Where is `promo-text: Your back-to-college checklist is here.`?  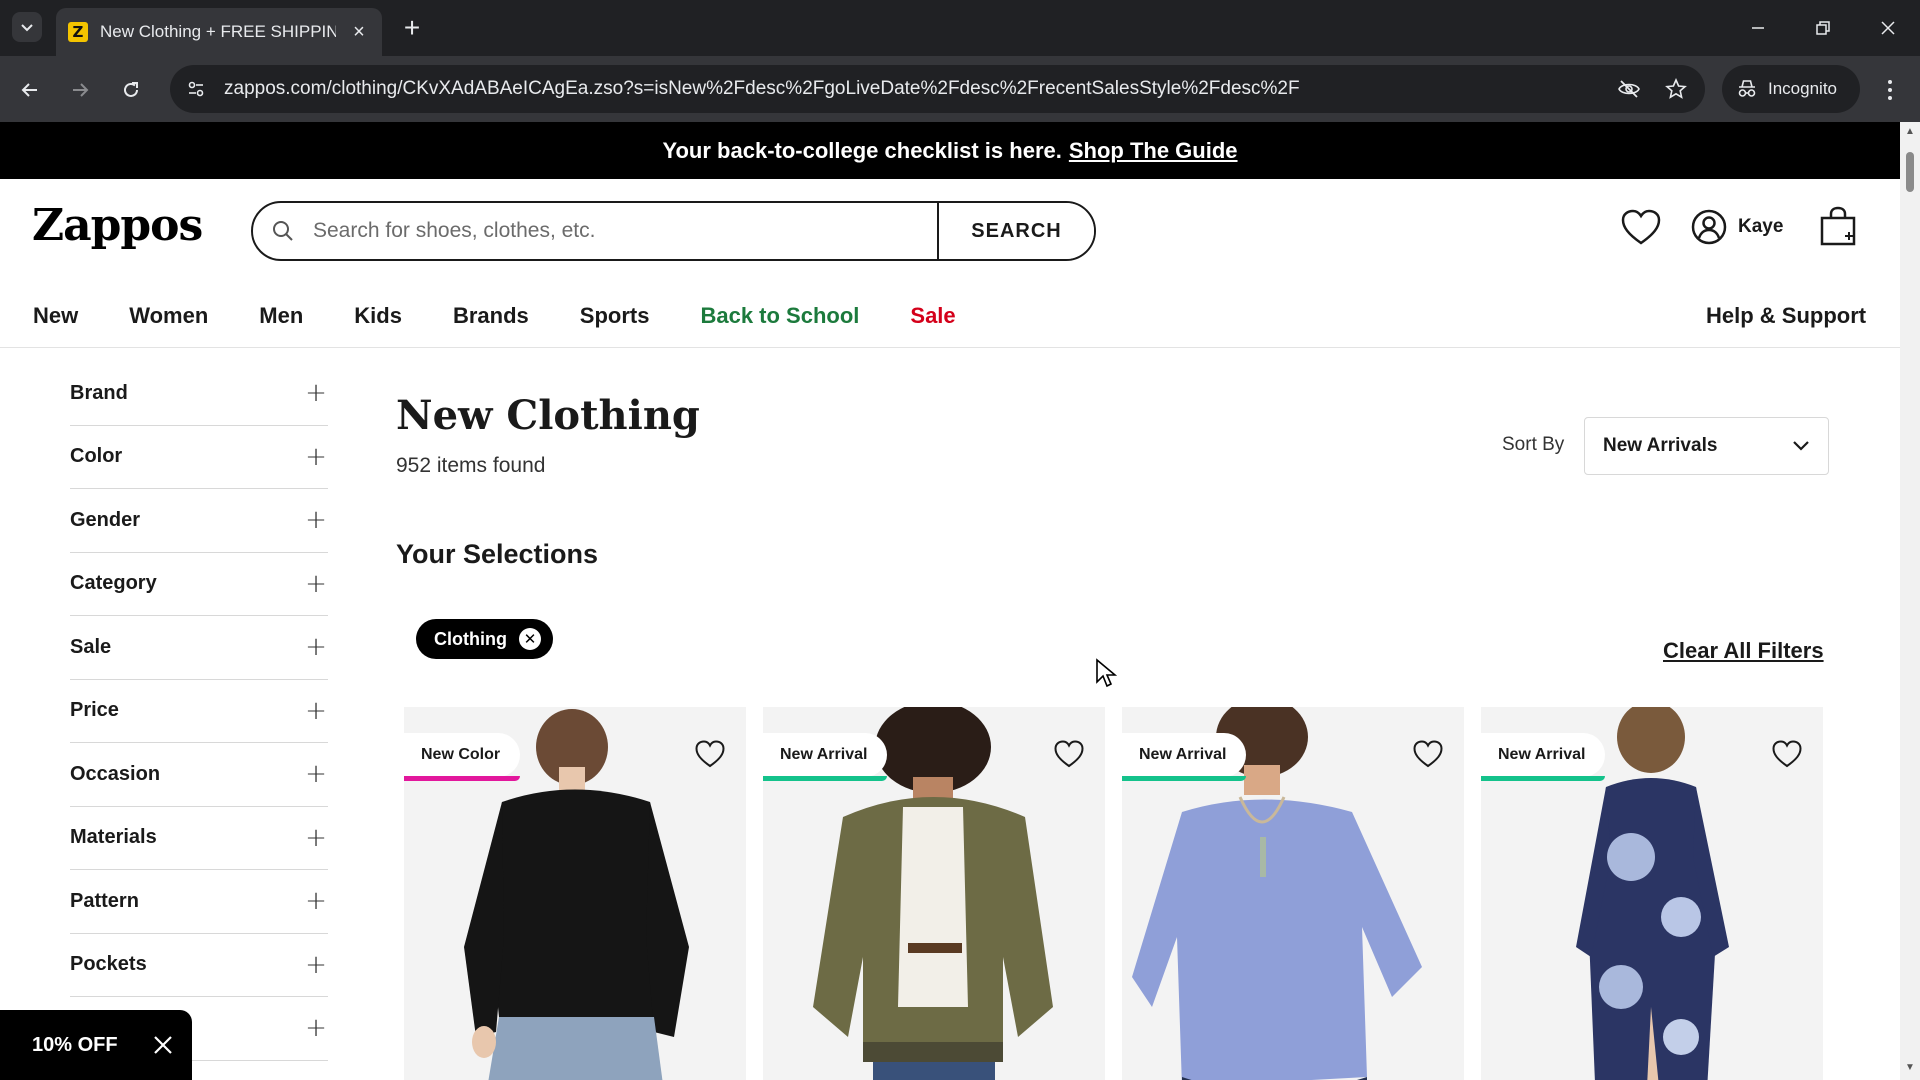
promo-text: Your back-to-college checklist is here. is located at coordinates (862, 150).